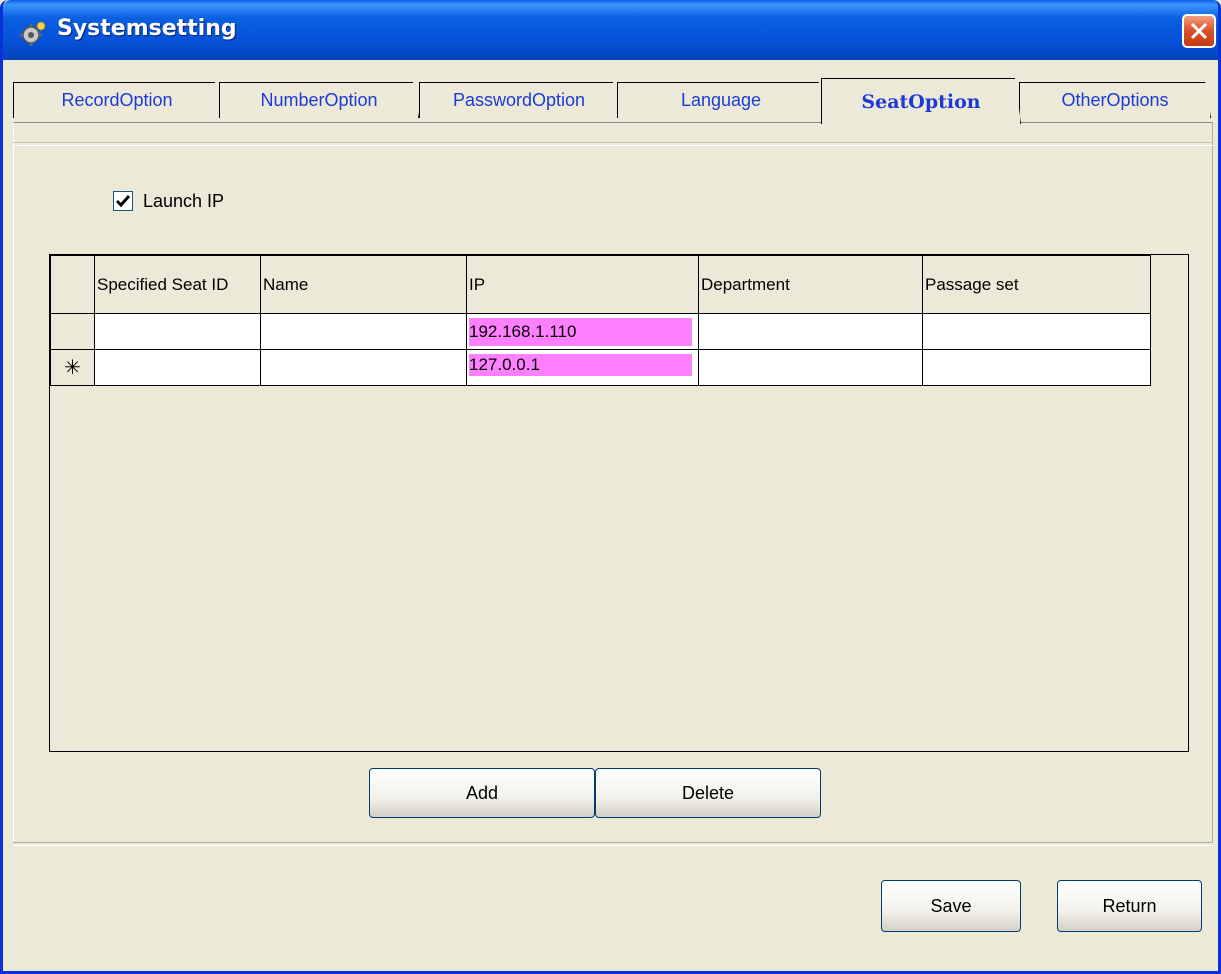  I want to click on tab-seatoption: SeatOption, so click(921, 101).